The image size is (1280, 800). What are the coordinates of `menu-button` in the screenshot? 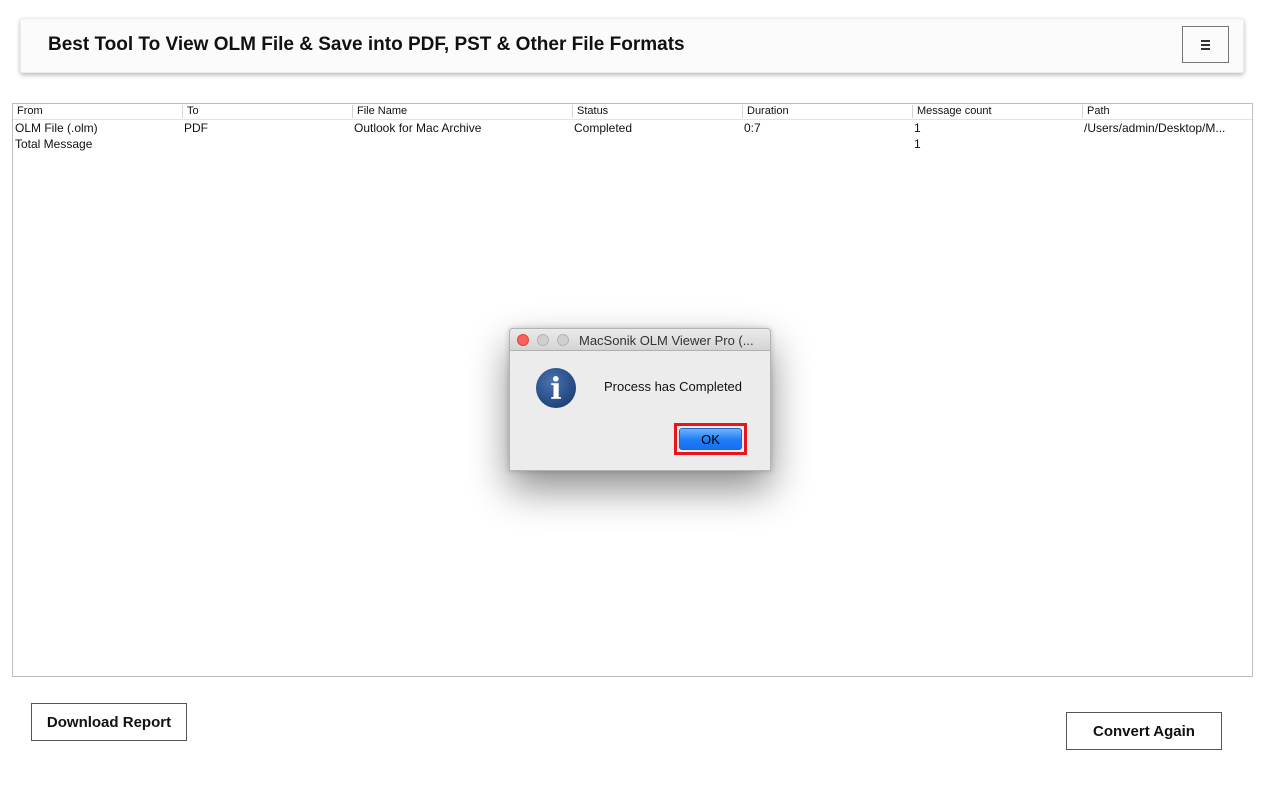 It's located at (1205, 44).